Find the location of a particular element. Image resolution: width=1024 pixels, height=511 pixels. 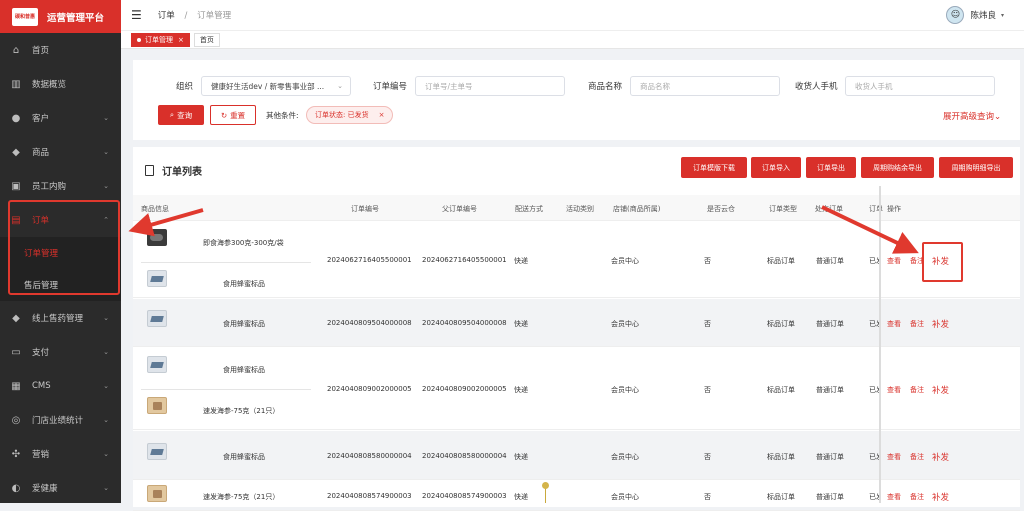

sidebar-item-heart-11: ◐ 爱健康 ⌄ is located at coordinates (60, 488).